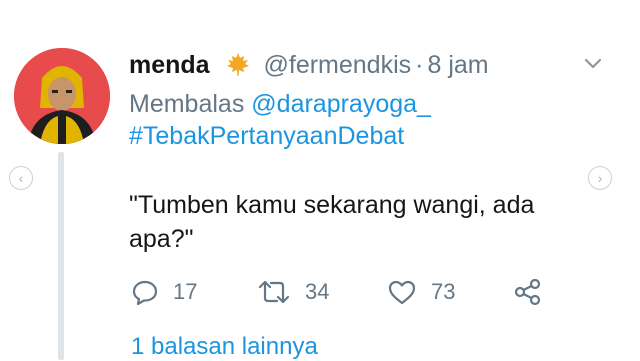 The image size is (640, 361). Describe the element at coordinates (21, 178) in the screenshot. I see `previous-arrow-icon: ‹` at that location.